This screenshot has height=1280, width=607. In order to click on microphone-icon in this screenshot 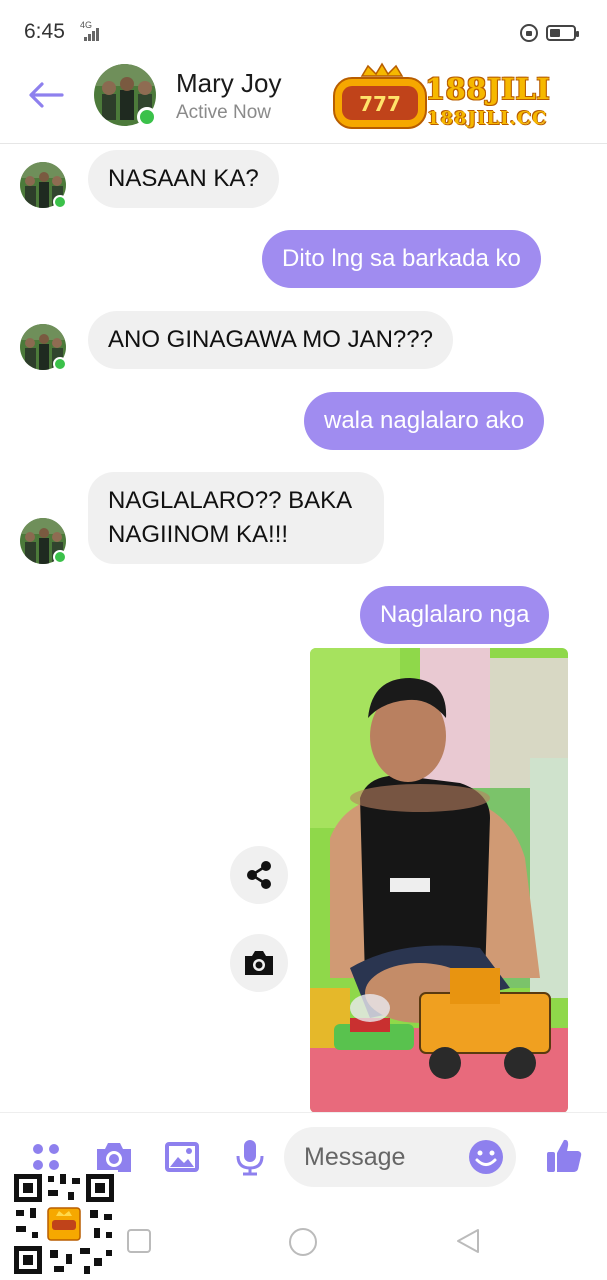, I will do `click(250, 1157)`.